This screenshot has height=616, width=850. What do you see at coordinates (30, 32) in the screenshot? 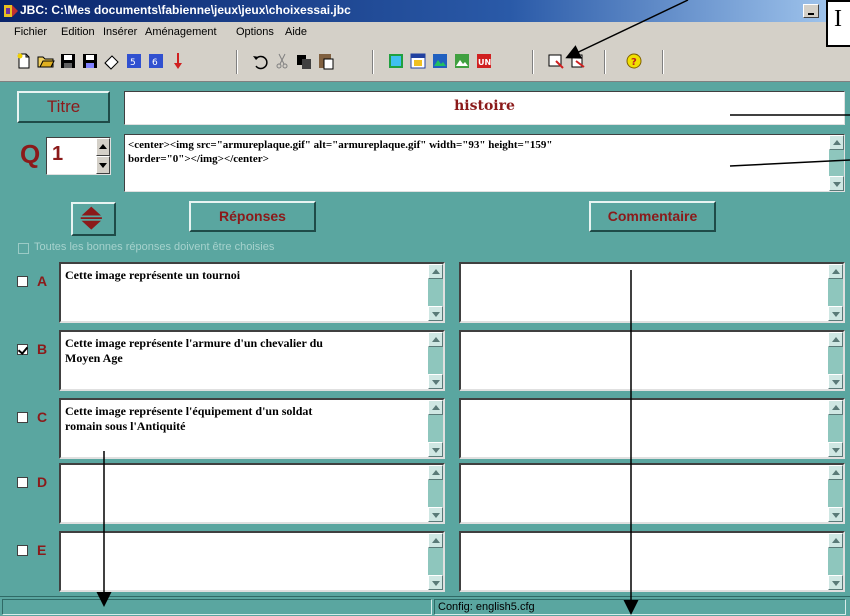
I see `menu-fichier: Fichier` at bounding box center [30, 32].